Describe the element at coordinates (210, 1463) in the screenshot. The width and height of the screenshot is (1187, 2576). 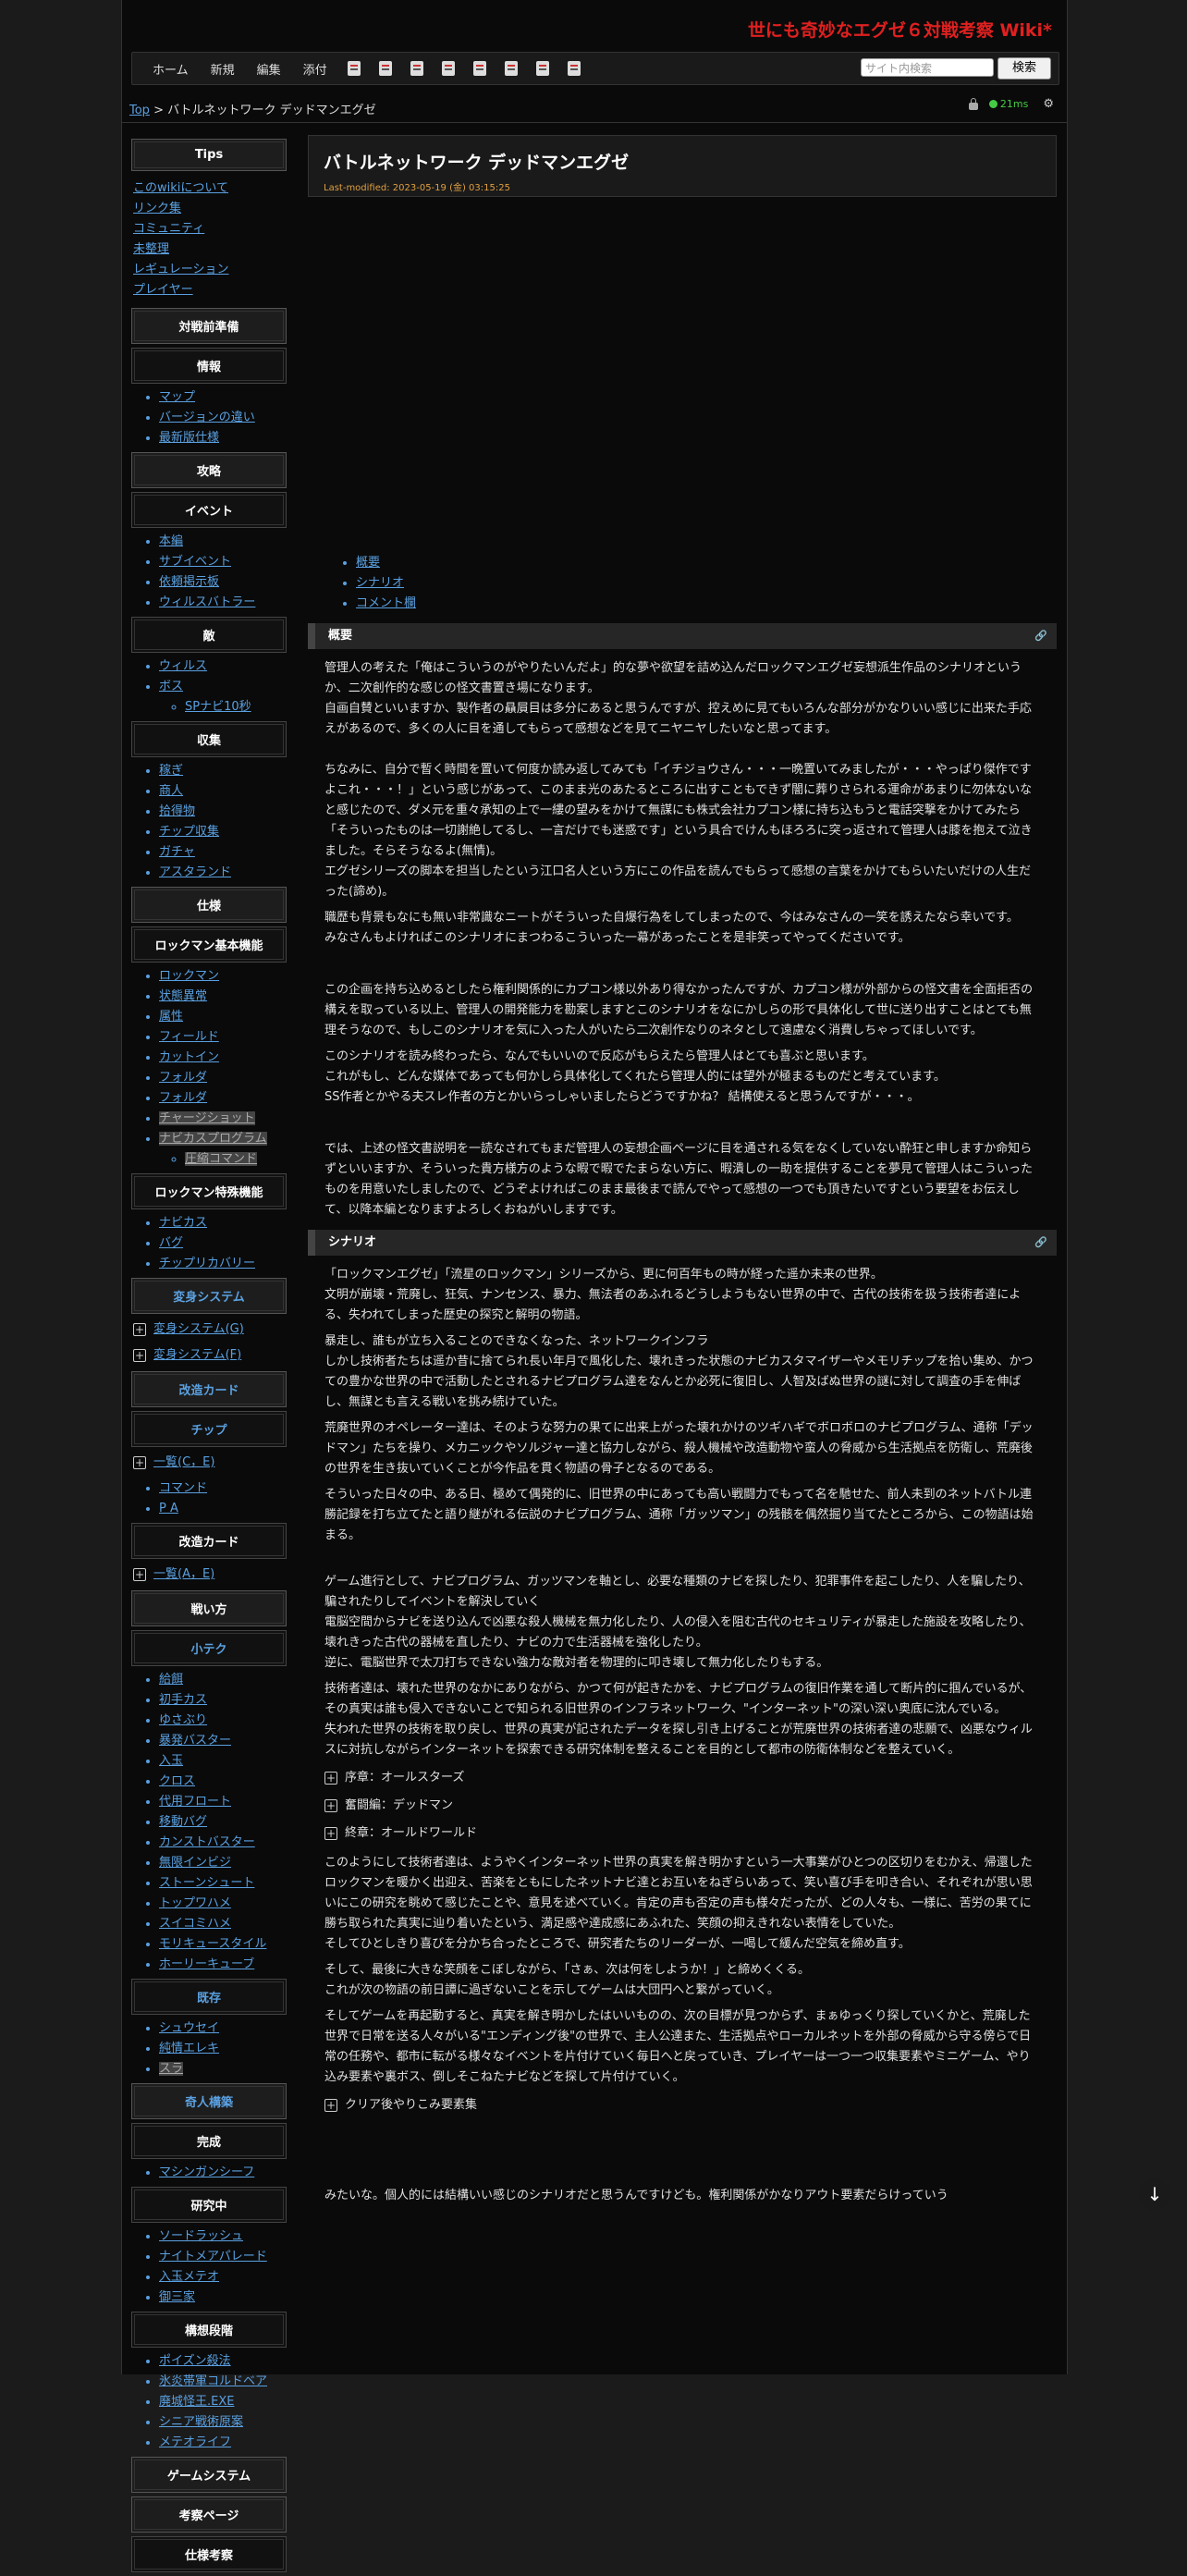
I see `fold-chip-list: + 一覧(C，E)` at that location.